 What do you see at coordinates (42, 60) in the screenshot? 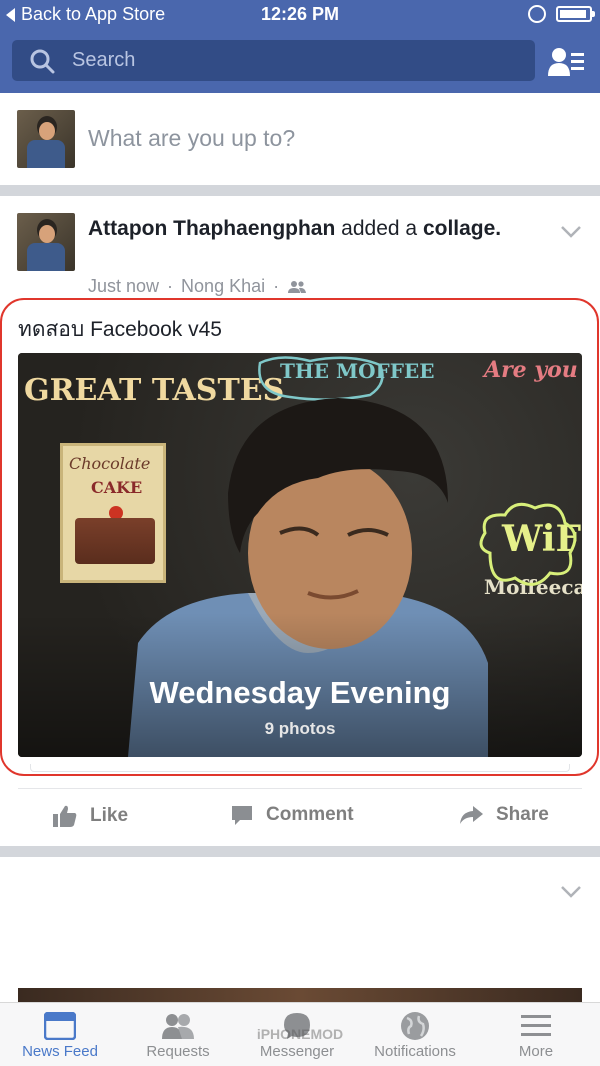
I see `search-icon` at bounding box center [42, 60].